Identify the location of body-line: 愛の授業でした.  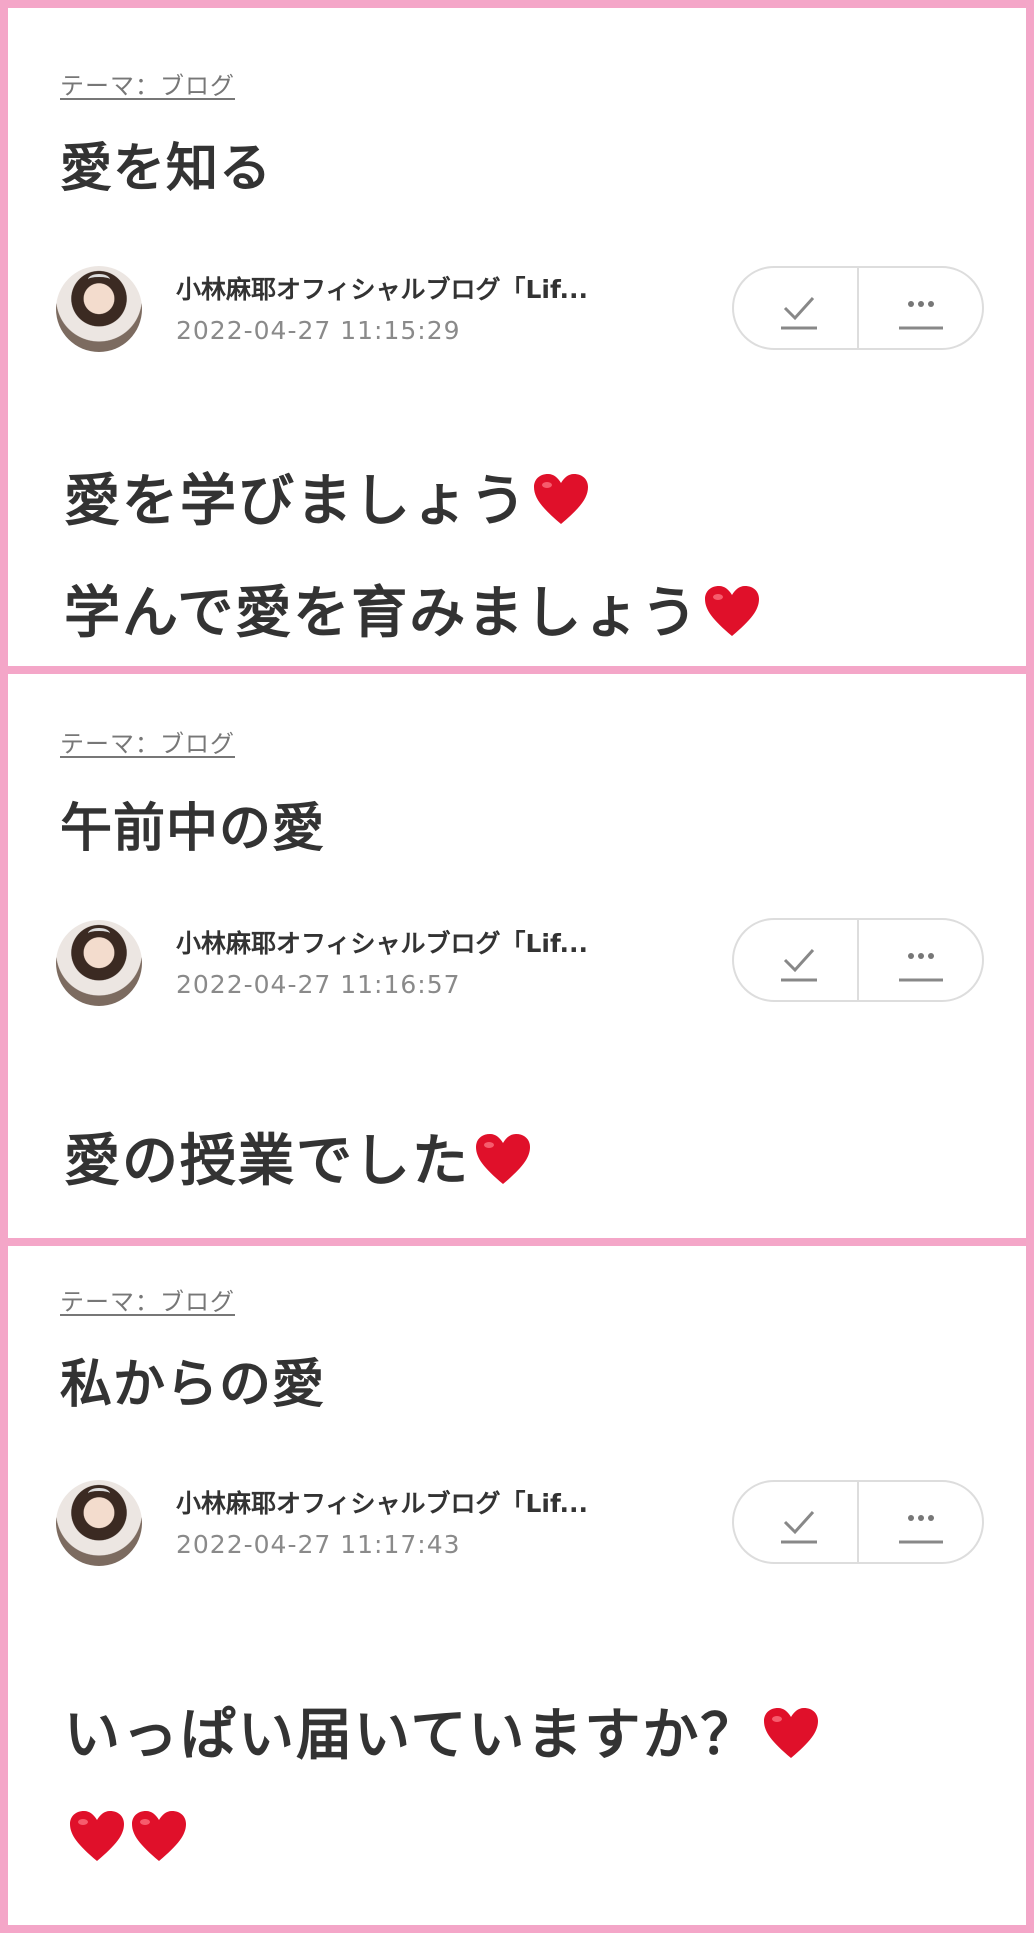
(298, 1156).